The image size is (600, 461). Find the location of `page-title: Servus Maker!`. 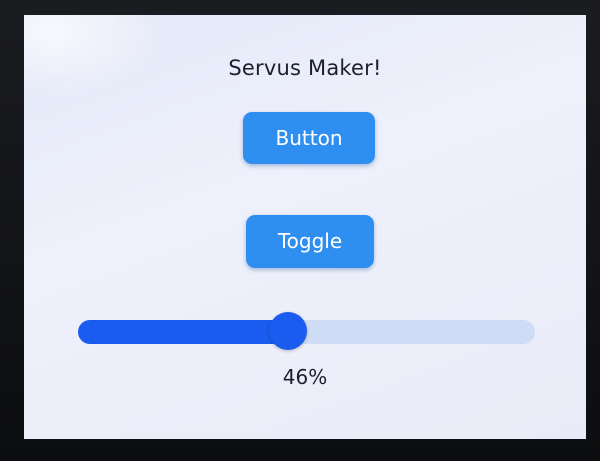

page-title: Servus Maker! is located at coordinates (305, 68).